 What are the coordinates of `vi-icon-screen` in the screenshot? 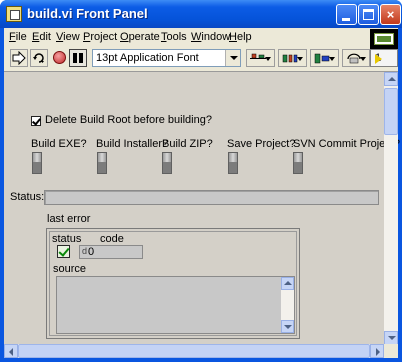 It's located at (384, 39).